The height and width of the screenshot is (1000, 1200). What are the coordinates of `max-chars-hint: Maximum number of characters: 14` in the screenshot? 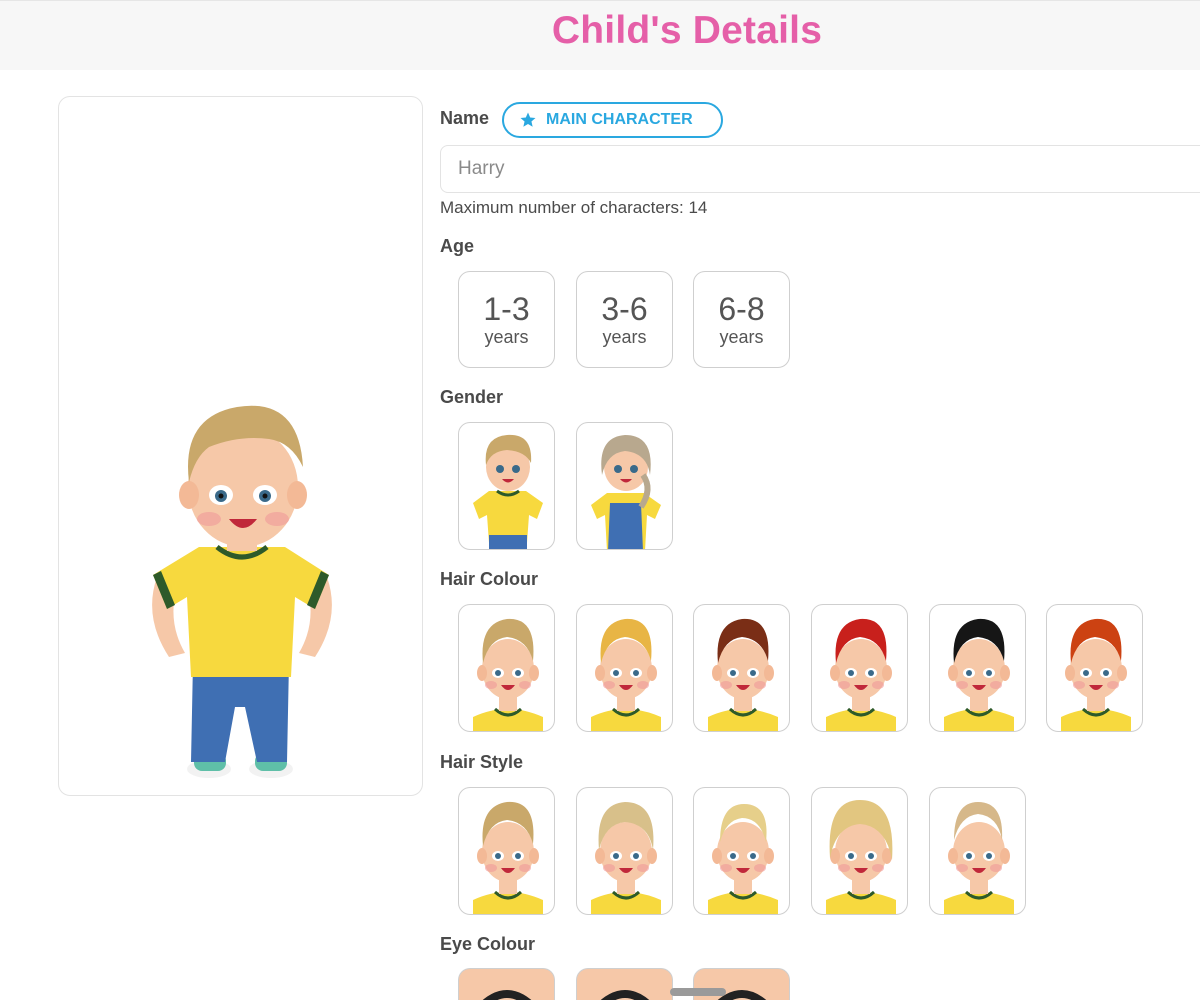 It's located at (574, 207).